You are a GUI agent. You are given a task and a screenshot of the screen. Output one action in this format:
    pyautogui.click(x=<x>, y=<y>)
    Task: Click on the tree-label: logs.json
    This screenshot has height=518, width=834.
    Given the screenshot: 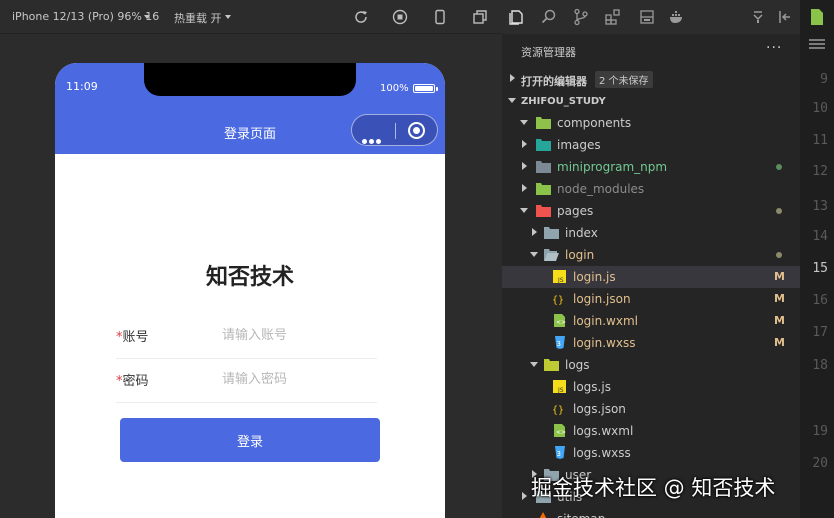 What is the action you would take?
    pyautogui.click(x=599, y=409)
    